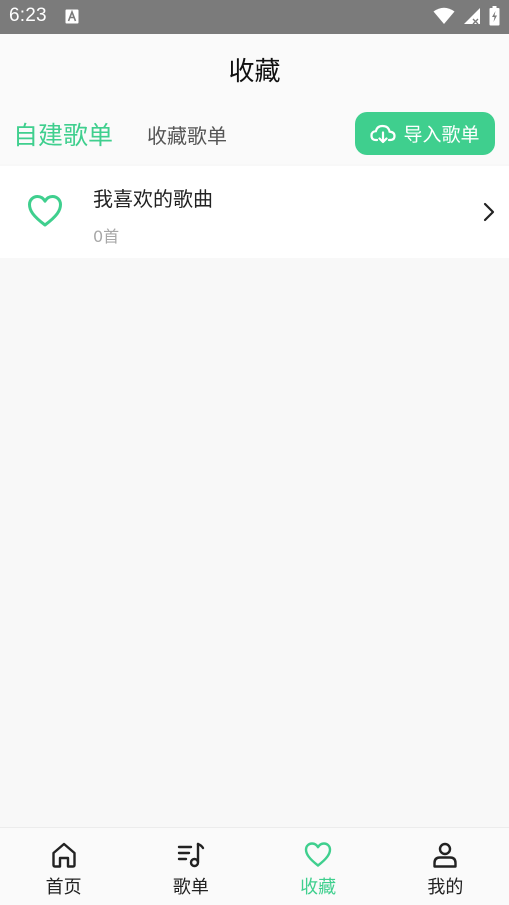 The height and width of the screenshot is (905, 509). What do you see at coordinates (187, 134) in the screenshot?
I see `tab-collected-playlists: 收藏歌单` at bounding box center [187, 134].